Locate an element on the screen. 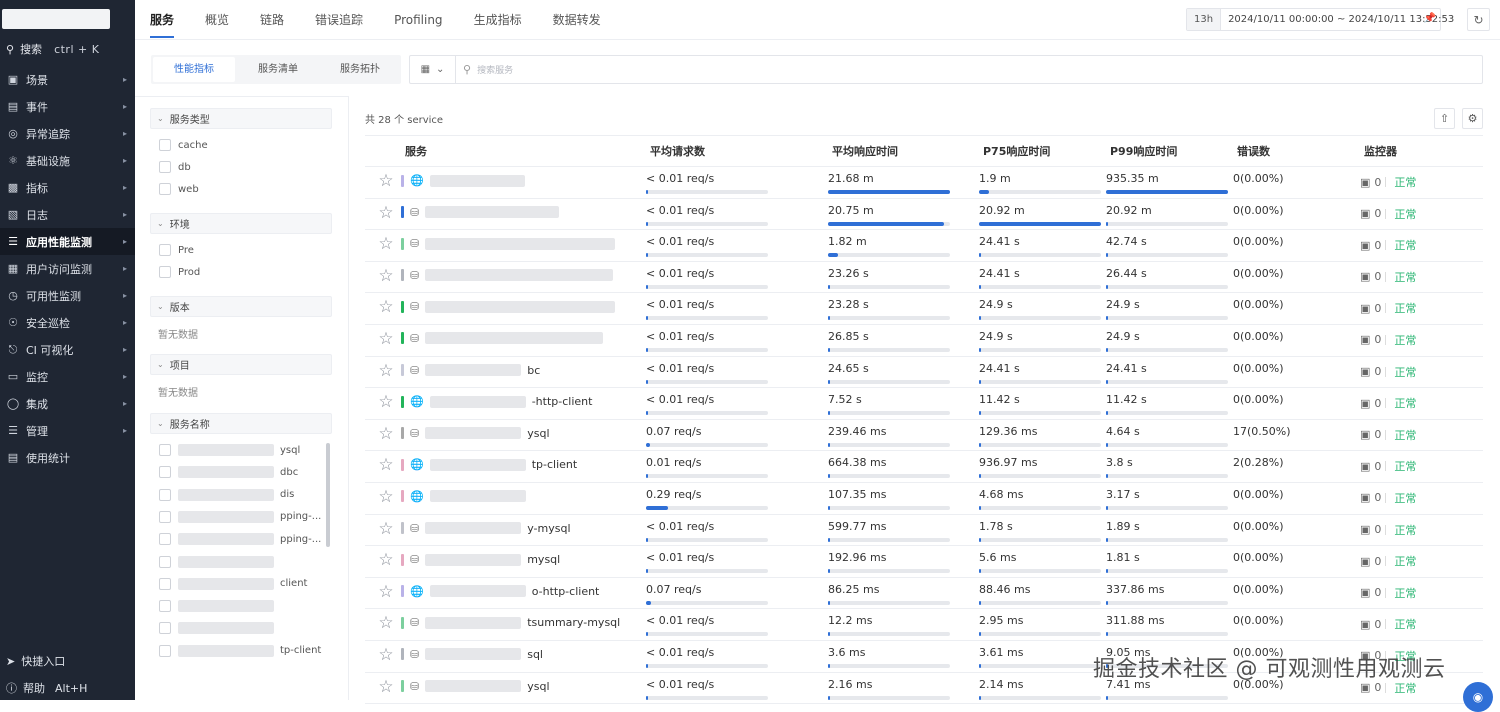 This screenshot has height=712, width=1500. sidebar-item-7: ▦ 用户访问监测 ▸ is located at coordinates (67, 268).